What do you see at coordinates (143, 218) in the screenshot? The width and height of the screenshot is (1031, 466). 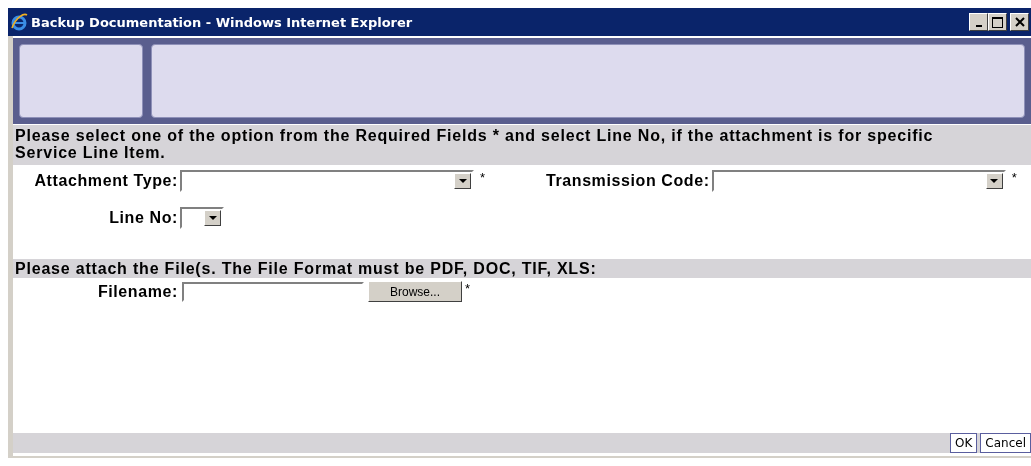 I see `field-label: Line No:` at bounding box center [143, 218].